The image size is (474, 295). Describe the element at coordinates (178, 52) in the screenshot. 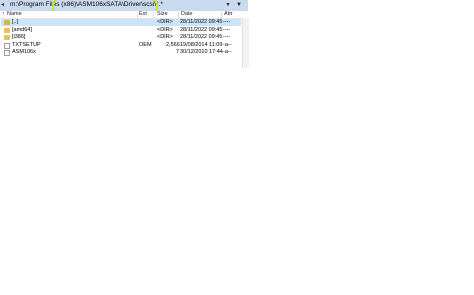

I see `file-size: 7` at that location.